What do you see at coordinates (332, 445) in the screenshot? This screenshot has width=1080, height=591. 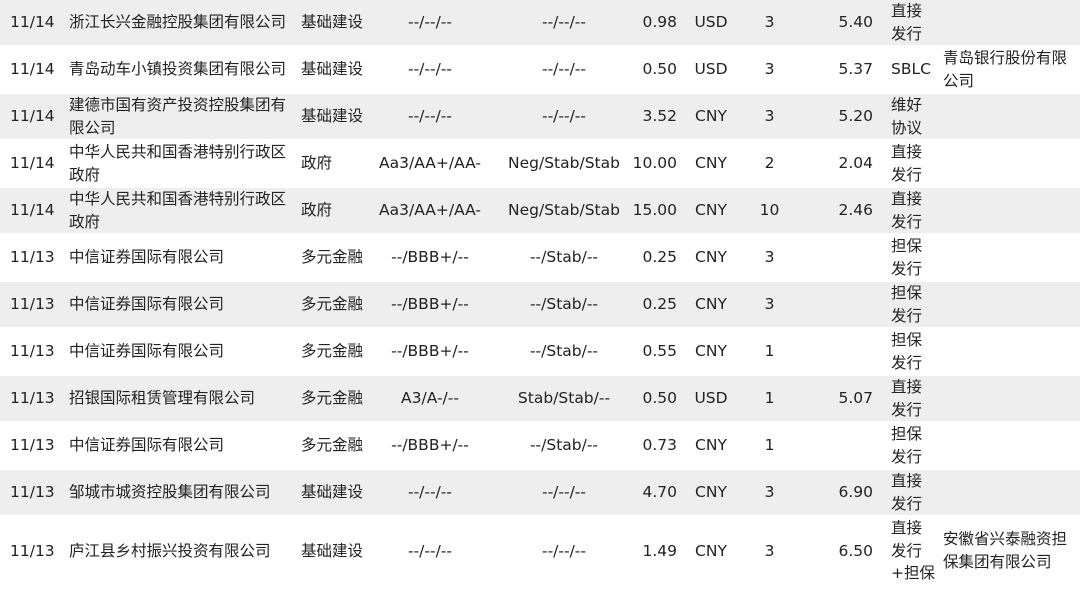 I see `sector-text: 多元金融` at bounding box center [332, 445].